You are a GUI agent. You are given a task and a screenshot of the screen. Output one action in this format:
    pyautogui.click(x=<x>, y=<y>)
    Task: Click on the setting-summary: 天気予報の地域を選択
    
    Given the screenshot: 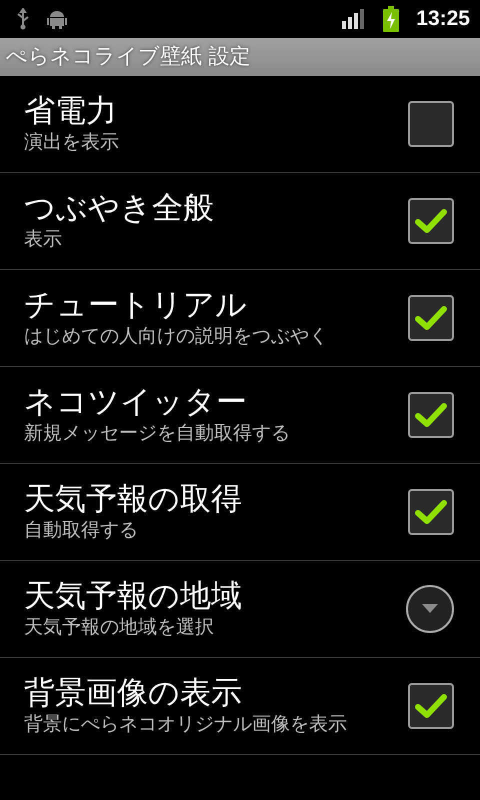 What is the action you would take?
    pyautogui.click(x=119, y=627)
    